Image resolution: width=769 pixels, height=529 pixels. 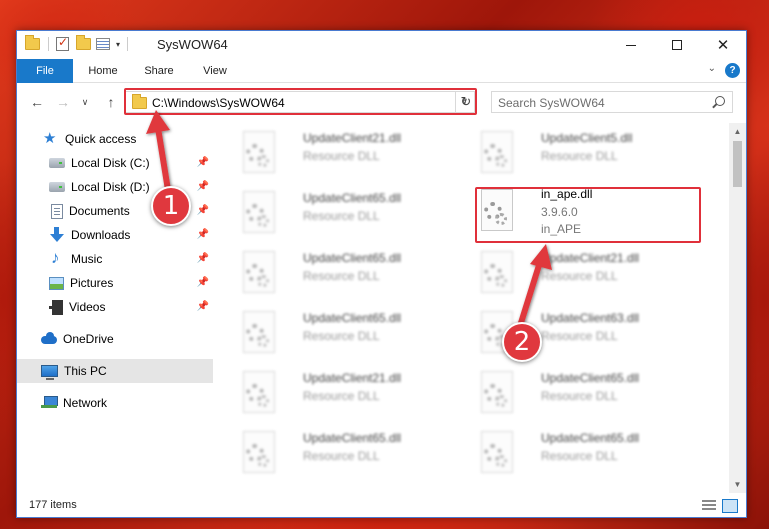 I want to click on step-marker-1: 1, so click(x=171, y=206).